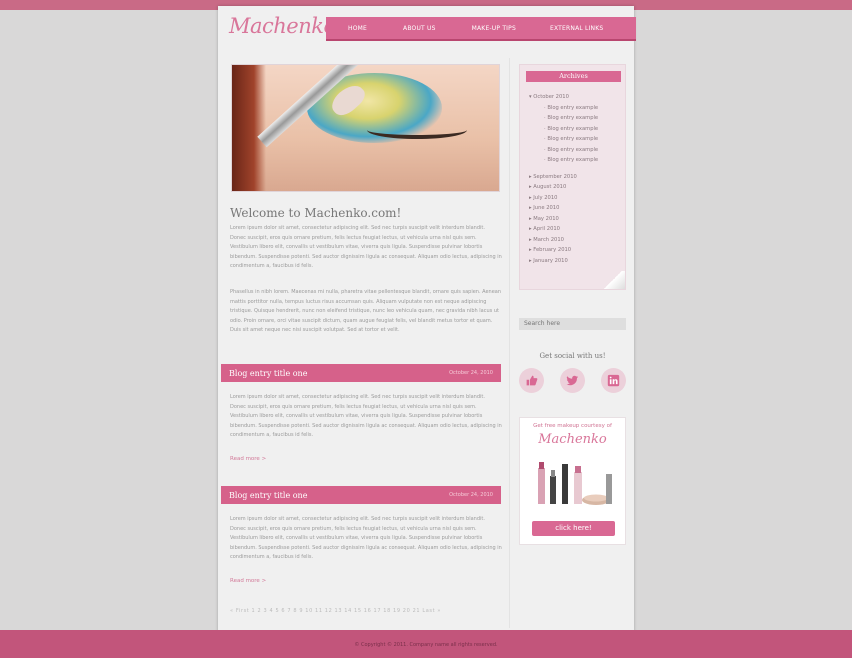  What do you see at coordinates (572, 324) in the screenshot?
I see `search-input` at bounding box center [572, 324].